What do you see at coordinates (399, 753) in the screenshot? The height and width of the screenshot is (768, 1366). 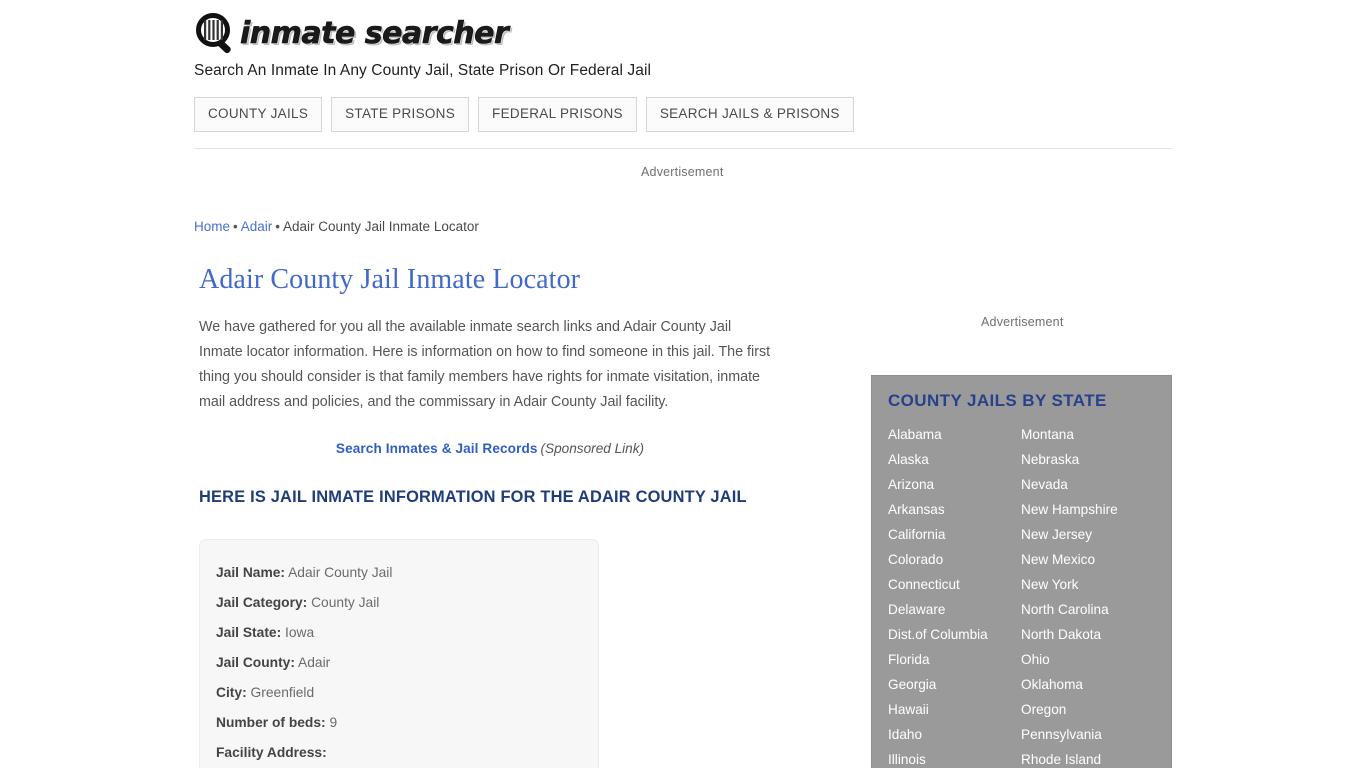 I see `info-row: Facility Address:` at bounding box center [399, 753].